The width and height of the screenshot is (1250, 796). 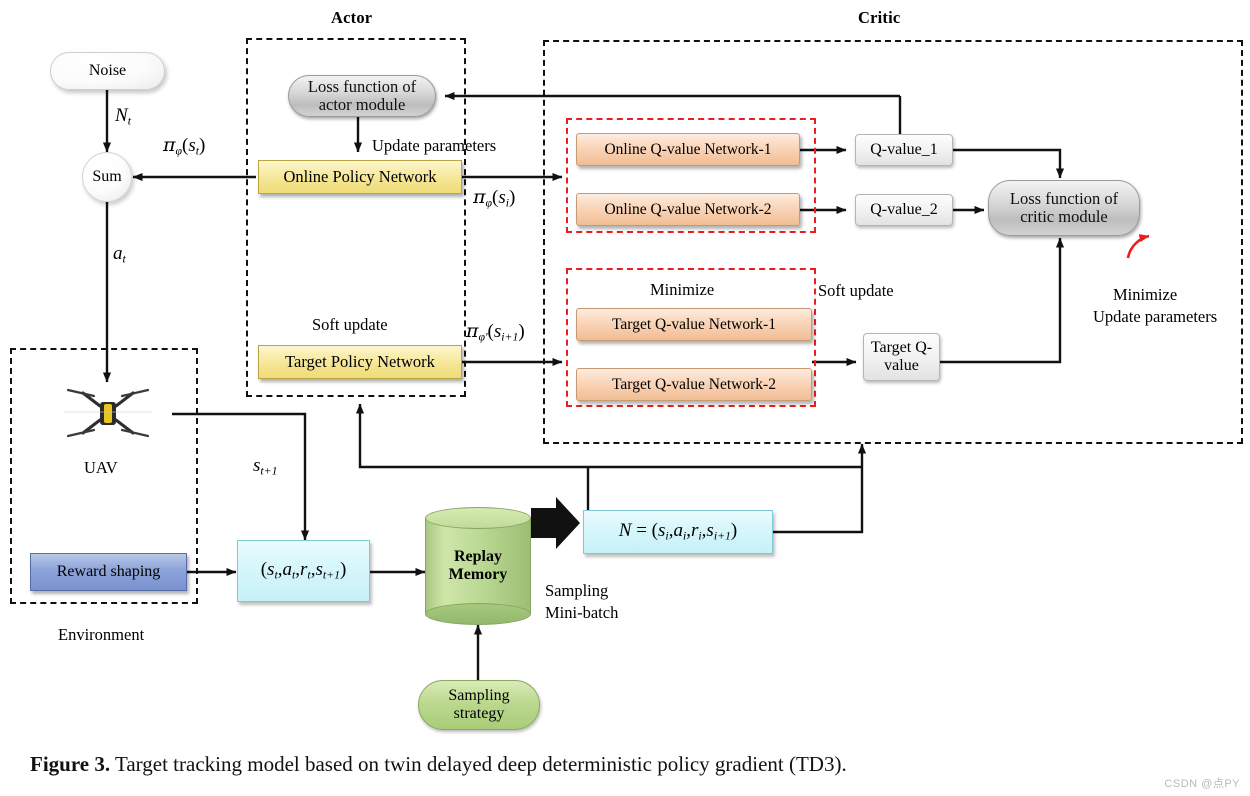 I want to click on critic-loss-function-node: Loss function of critic module, so click(x=1064, y=208).